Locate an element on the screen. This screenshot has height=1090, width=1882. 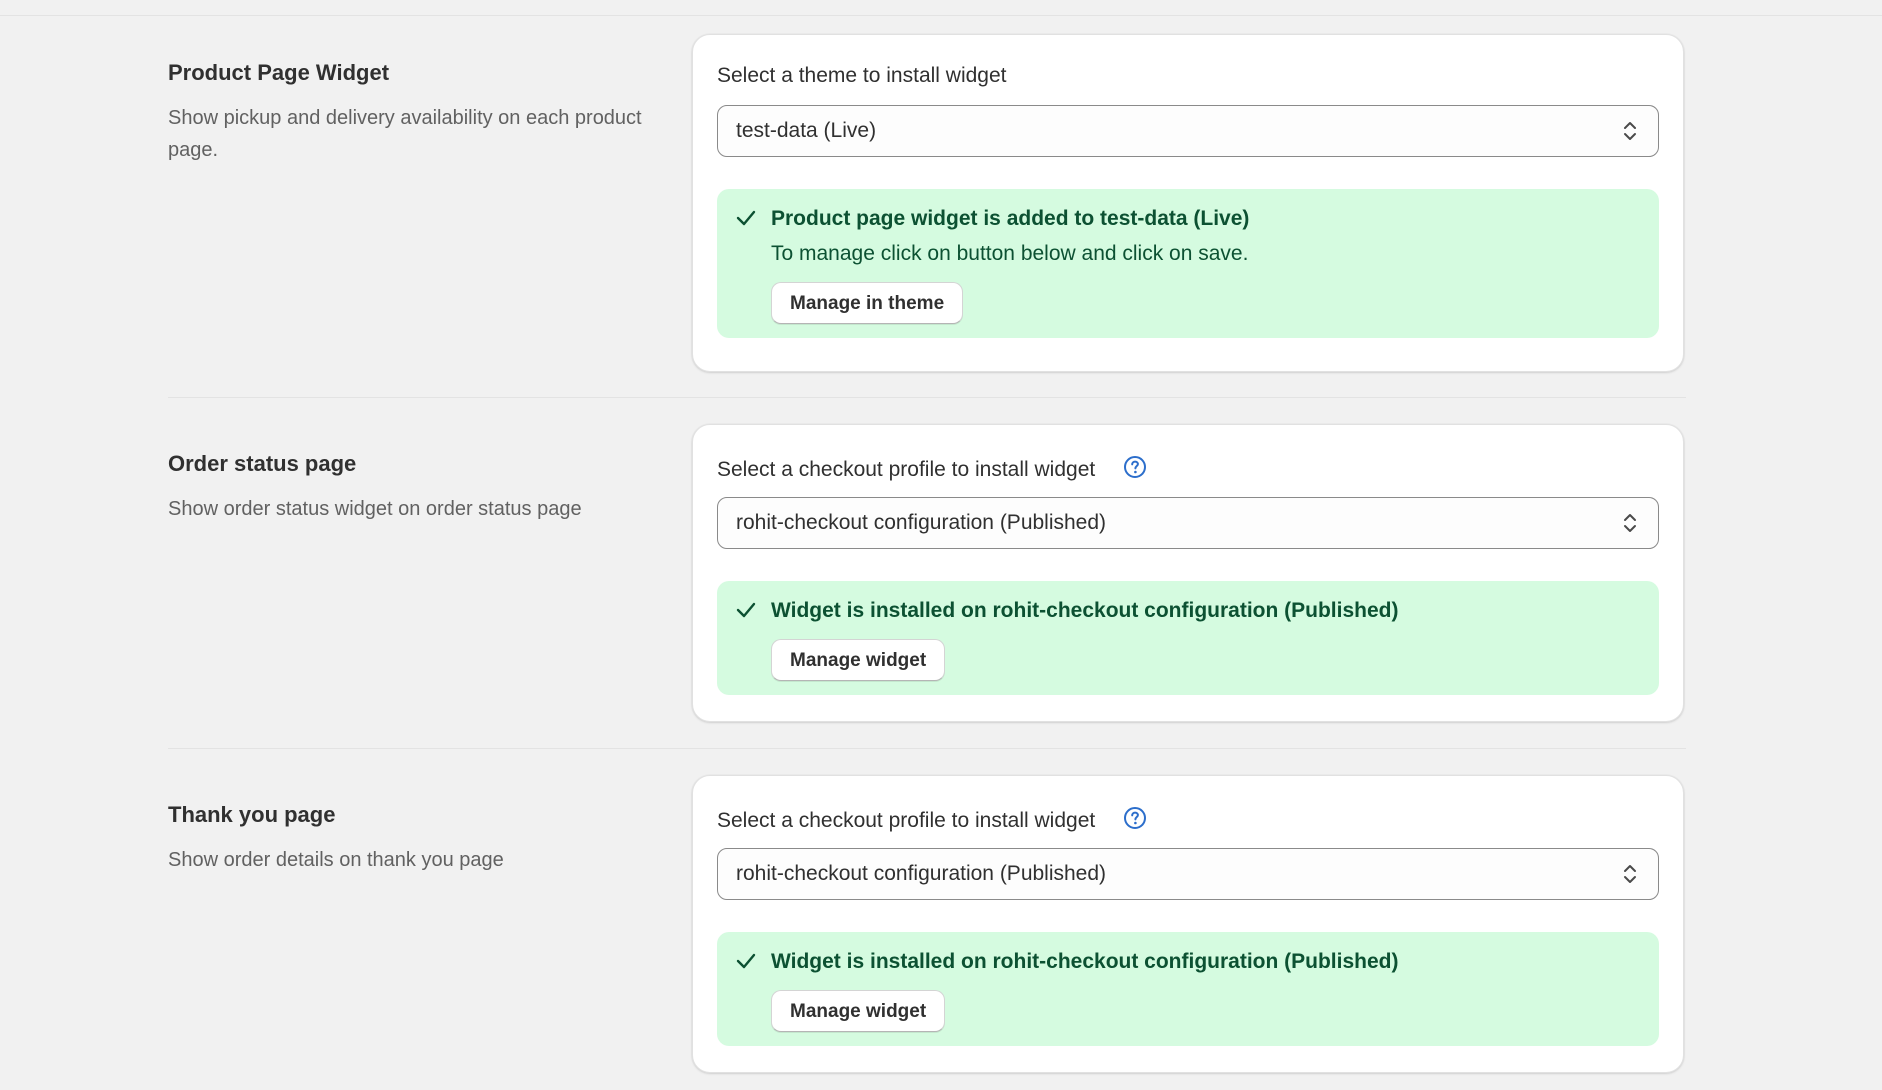
field-label-row: Select a theme to install widget is located at coordinates (1188, 76).